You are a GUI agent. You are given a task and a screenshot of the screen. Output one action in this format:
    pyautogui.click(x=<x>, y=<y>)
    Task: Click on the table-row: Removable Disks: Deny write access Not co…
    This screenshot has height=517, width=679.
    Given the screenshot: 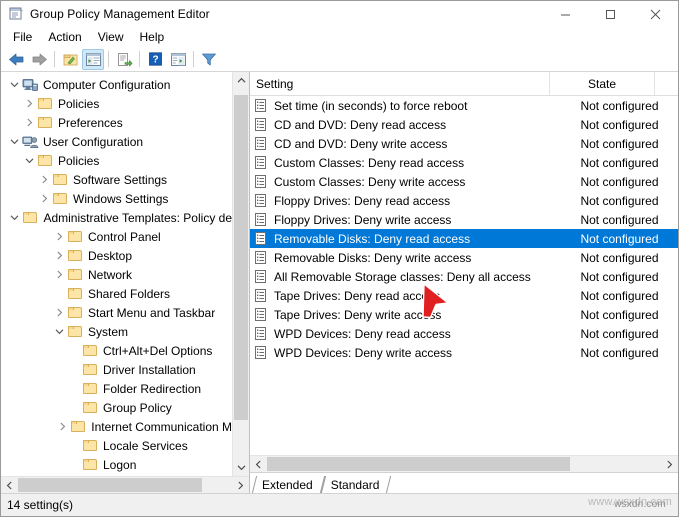 What is the action you would take?
    pyautogui.click(x=464, y=257)
    